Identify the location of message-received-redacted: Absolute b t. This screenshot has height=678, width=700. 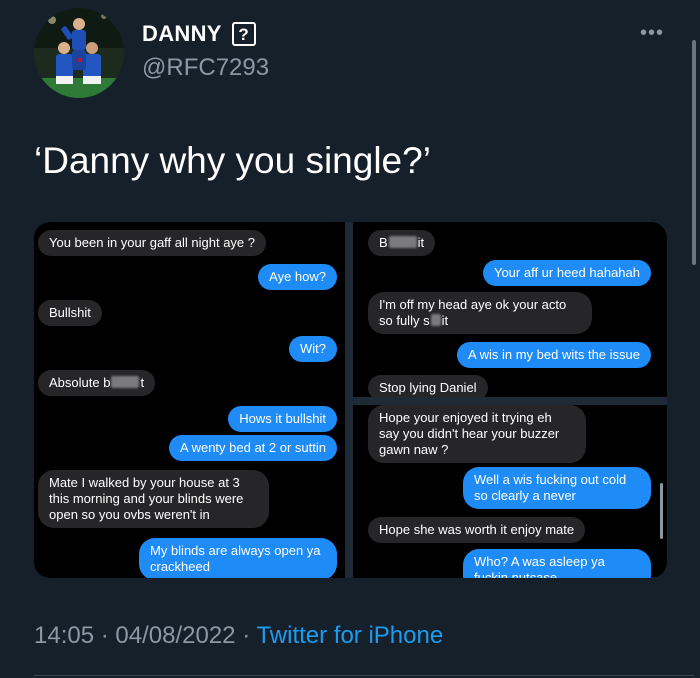
(97, 383).